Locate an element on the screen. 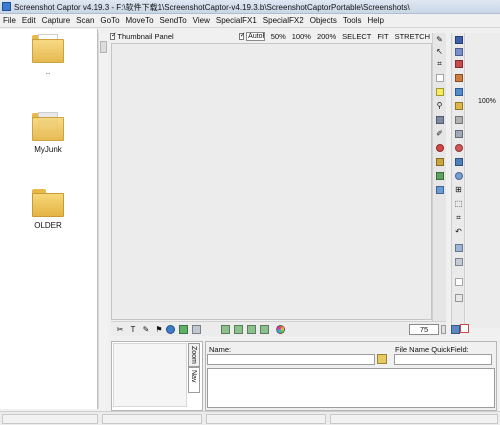 The width and height of the screenshot is (500, 425). capture-fullscreen-icon is located at coordinates (458, 78).